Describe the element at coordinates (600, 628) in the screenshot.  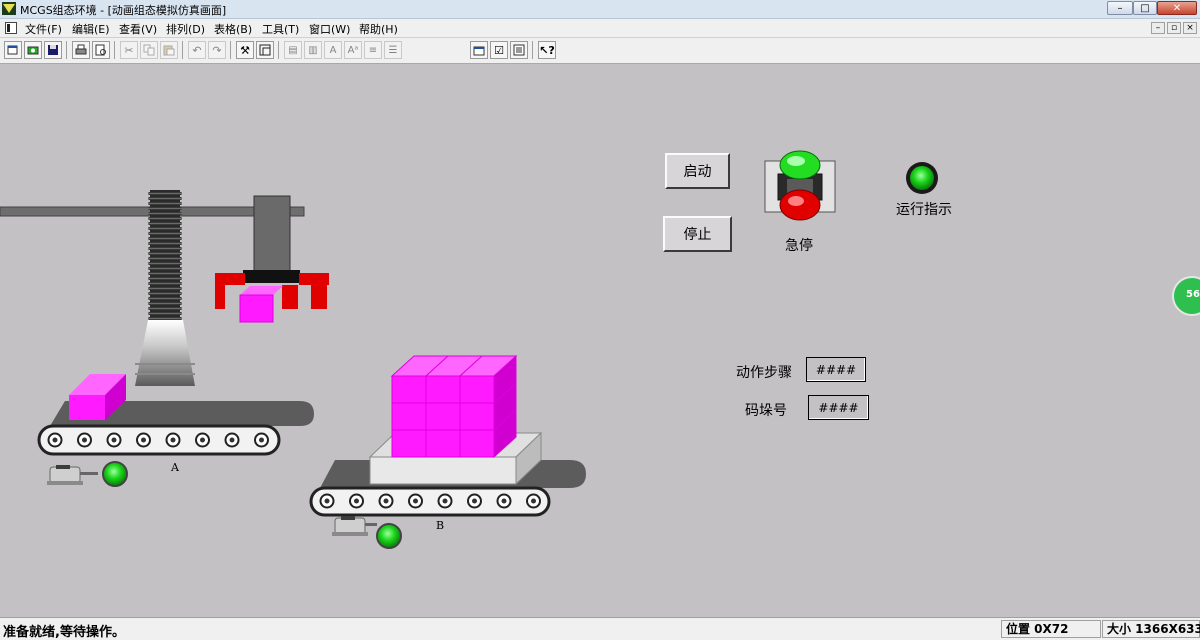
I see `status-bar: 准备就绪,等待操作。 位置 0X72 大小 1366X633` at that location.